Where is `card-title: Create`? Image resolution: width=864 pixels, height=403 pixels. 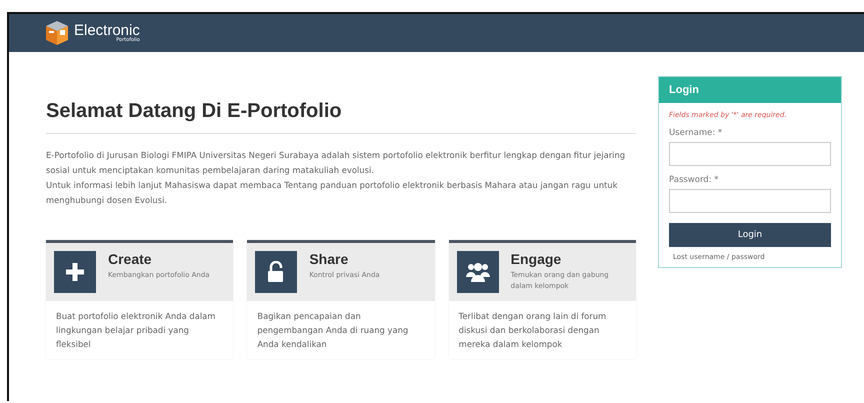
card-title: Create is located at coordinates (130, 259).